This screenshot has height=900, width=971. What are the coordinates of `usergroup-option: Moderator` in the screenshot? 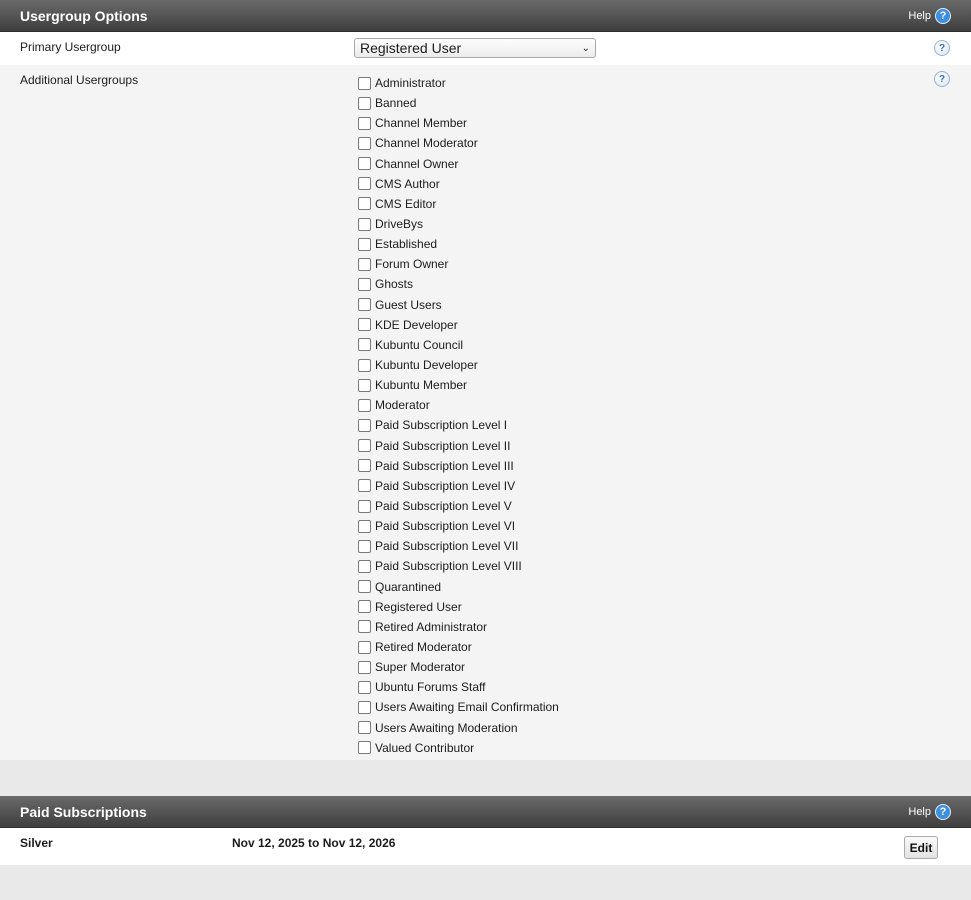 It's located at (458, 405).